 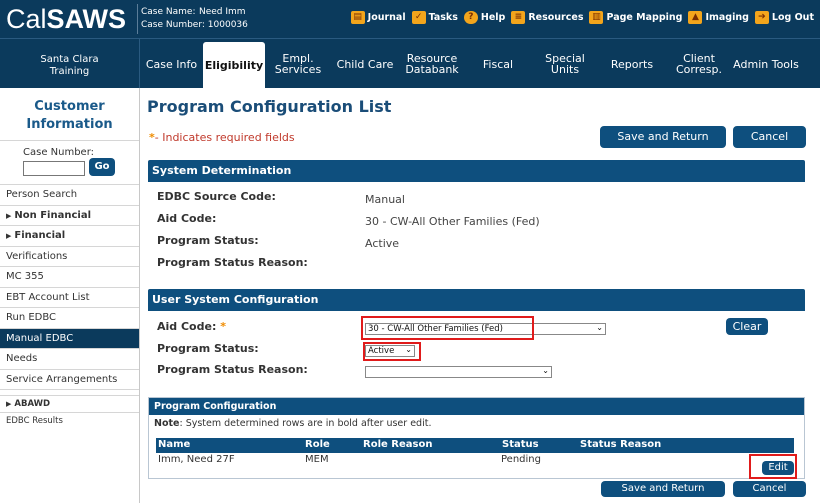 I want to click on sidebar-item-run-edbc: Run EDBC, so click(x=69, y=318).